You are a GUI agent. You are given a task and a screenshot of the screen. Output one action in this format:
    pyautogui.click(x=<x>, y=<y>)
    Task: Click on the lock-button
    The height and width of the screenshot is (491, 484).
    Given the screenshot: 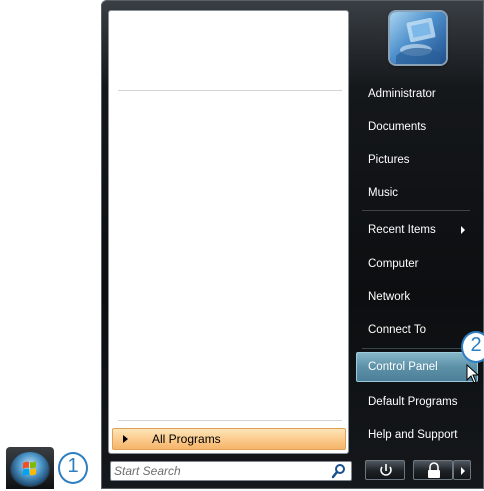 What is the action you would take?
    pyautogui.click(x=433, y=470)
    